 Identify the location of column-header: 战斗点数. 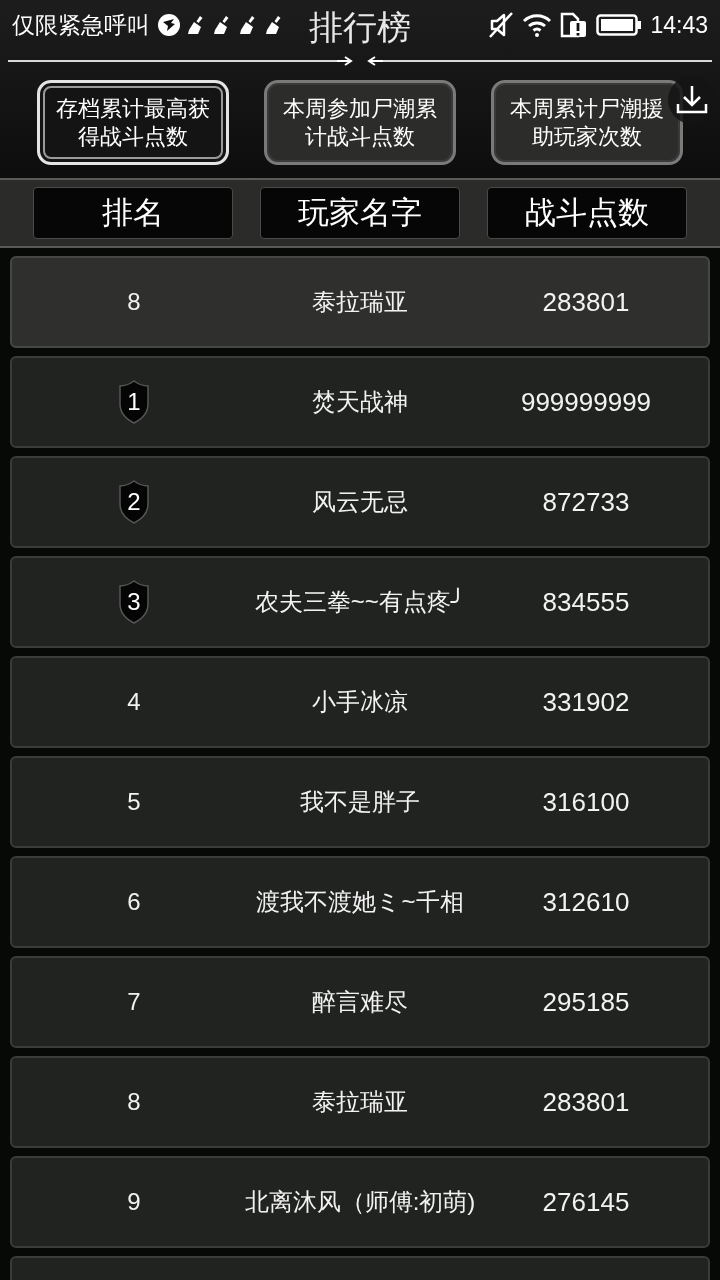
(587, 213).